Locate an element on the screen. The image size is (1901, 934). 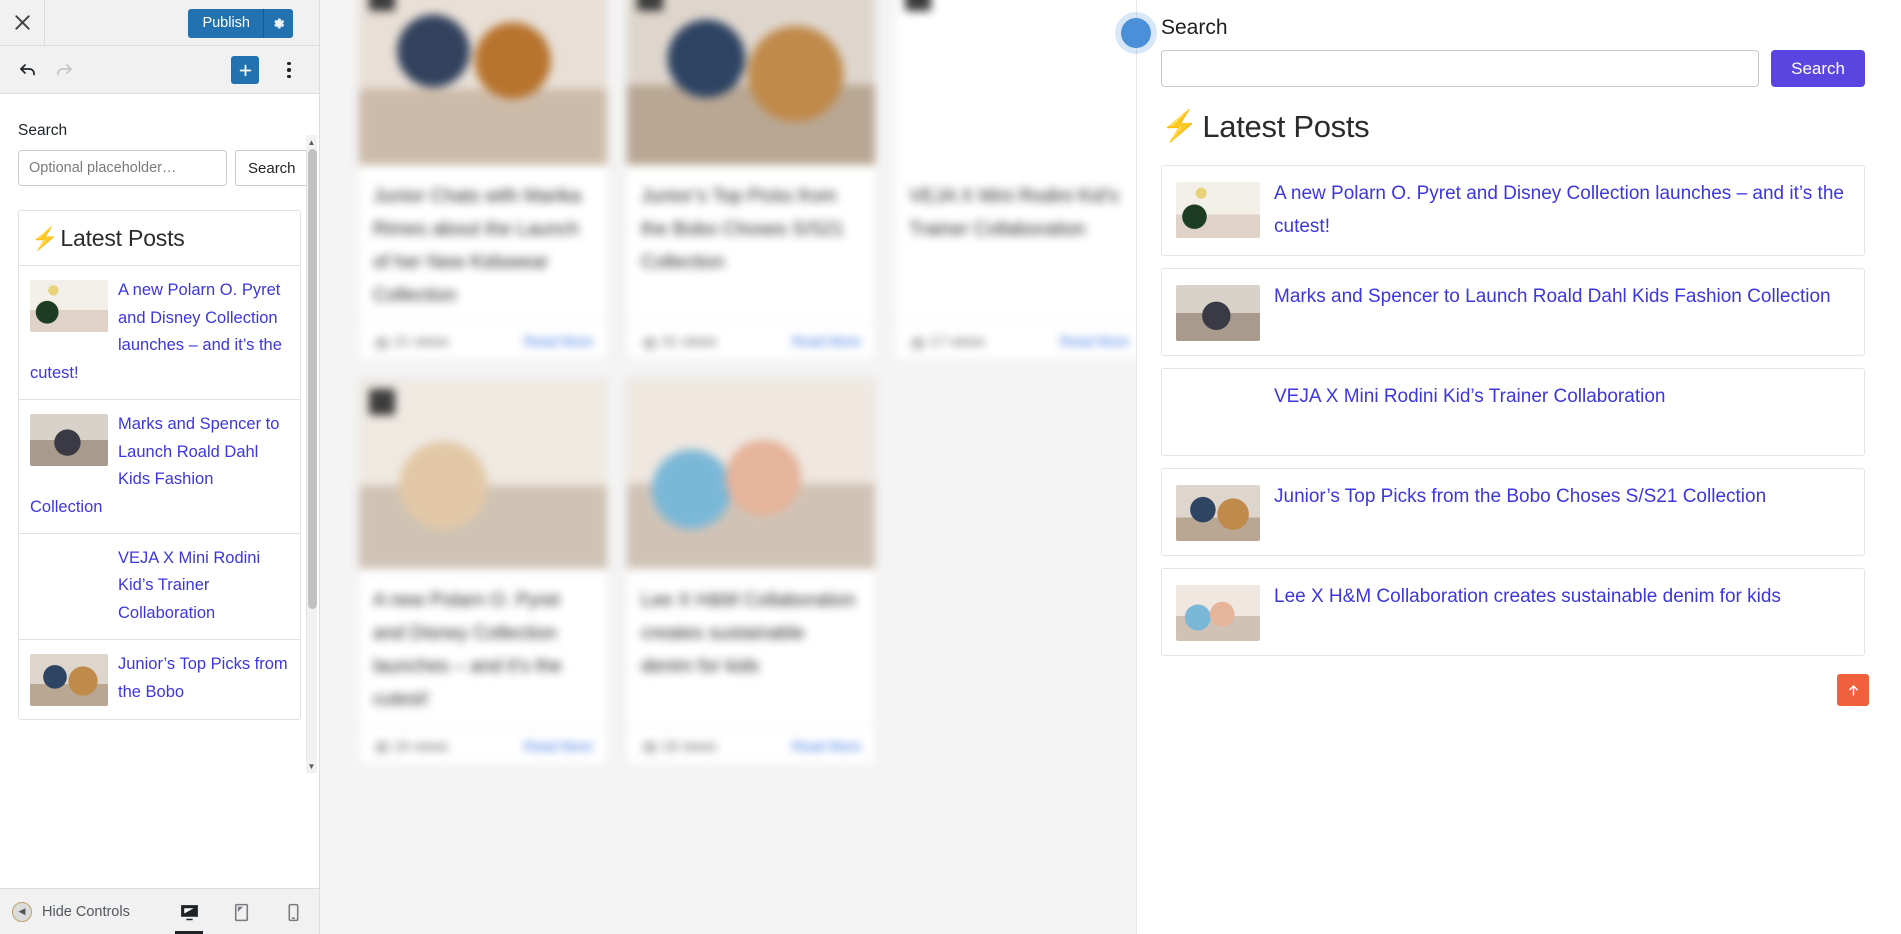
search-widget-row: Search is located at coordinates (163, 168).